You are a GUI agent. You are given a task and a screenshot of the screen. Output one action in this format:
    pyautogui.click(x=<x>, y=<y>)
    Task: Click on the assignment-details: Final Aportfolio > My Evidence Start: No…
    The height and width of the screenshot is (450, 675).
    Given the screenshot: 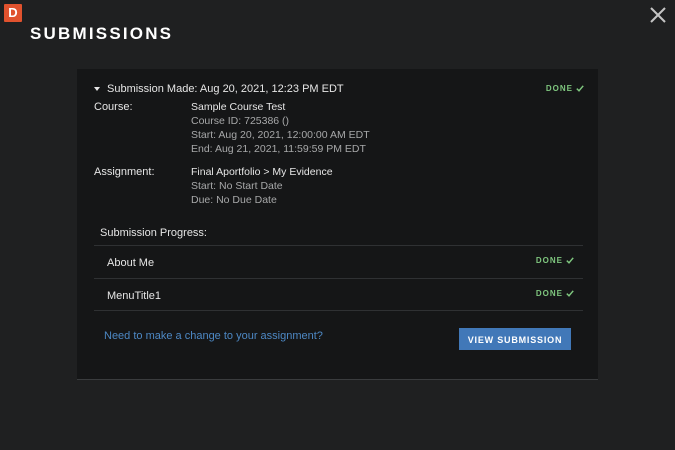 What is the action you would take?
    pyautogui.click(x=262, y=186)
    